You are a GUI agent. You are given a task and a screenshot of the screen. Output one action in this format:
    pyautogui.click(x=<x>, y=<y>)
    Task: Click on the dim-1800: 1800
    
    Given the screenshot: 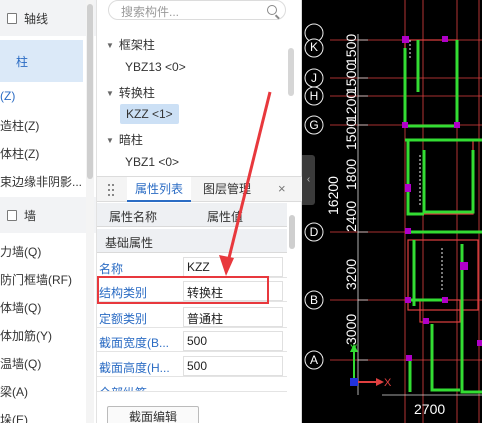 What is the action you would take?
    pyautogui.click(x=351, y=174)
    